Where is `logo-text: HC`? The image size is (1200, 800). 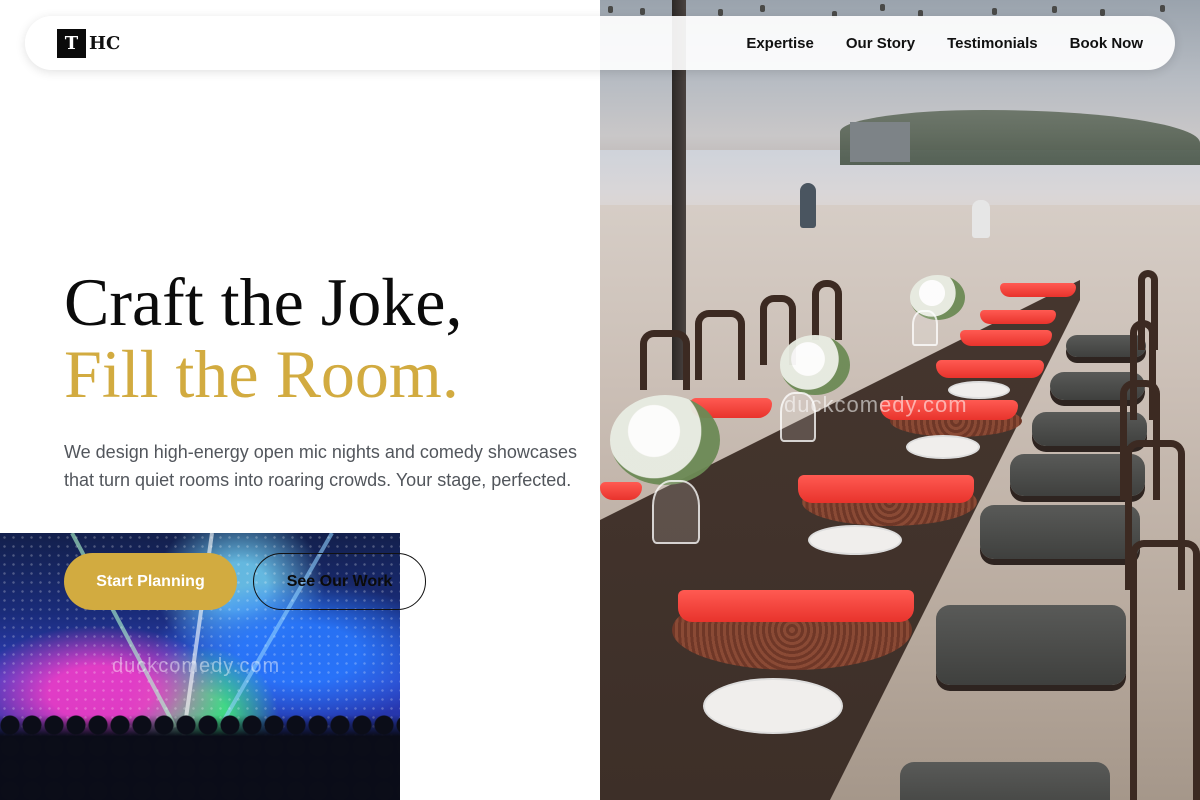
logo-text: HC is located at coordinates (105, 43).